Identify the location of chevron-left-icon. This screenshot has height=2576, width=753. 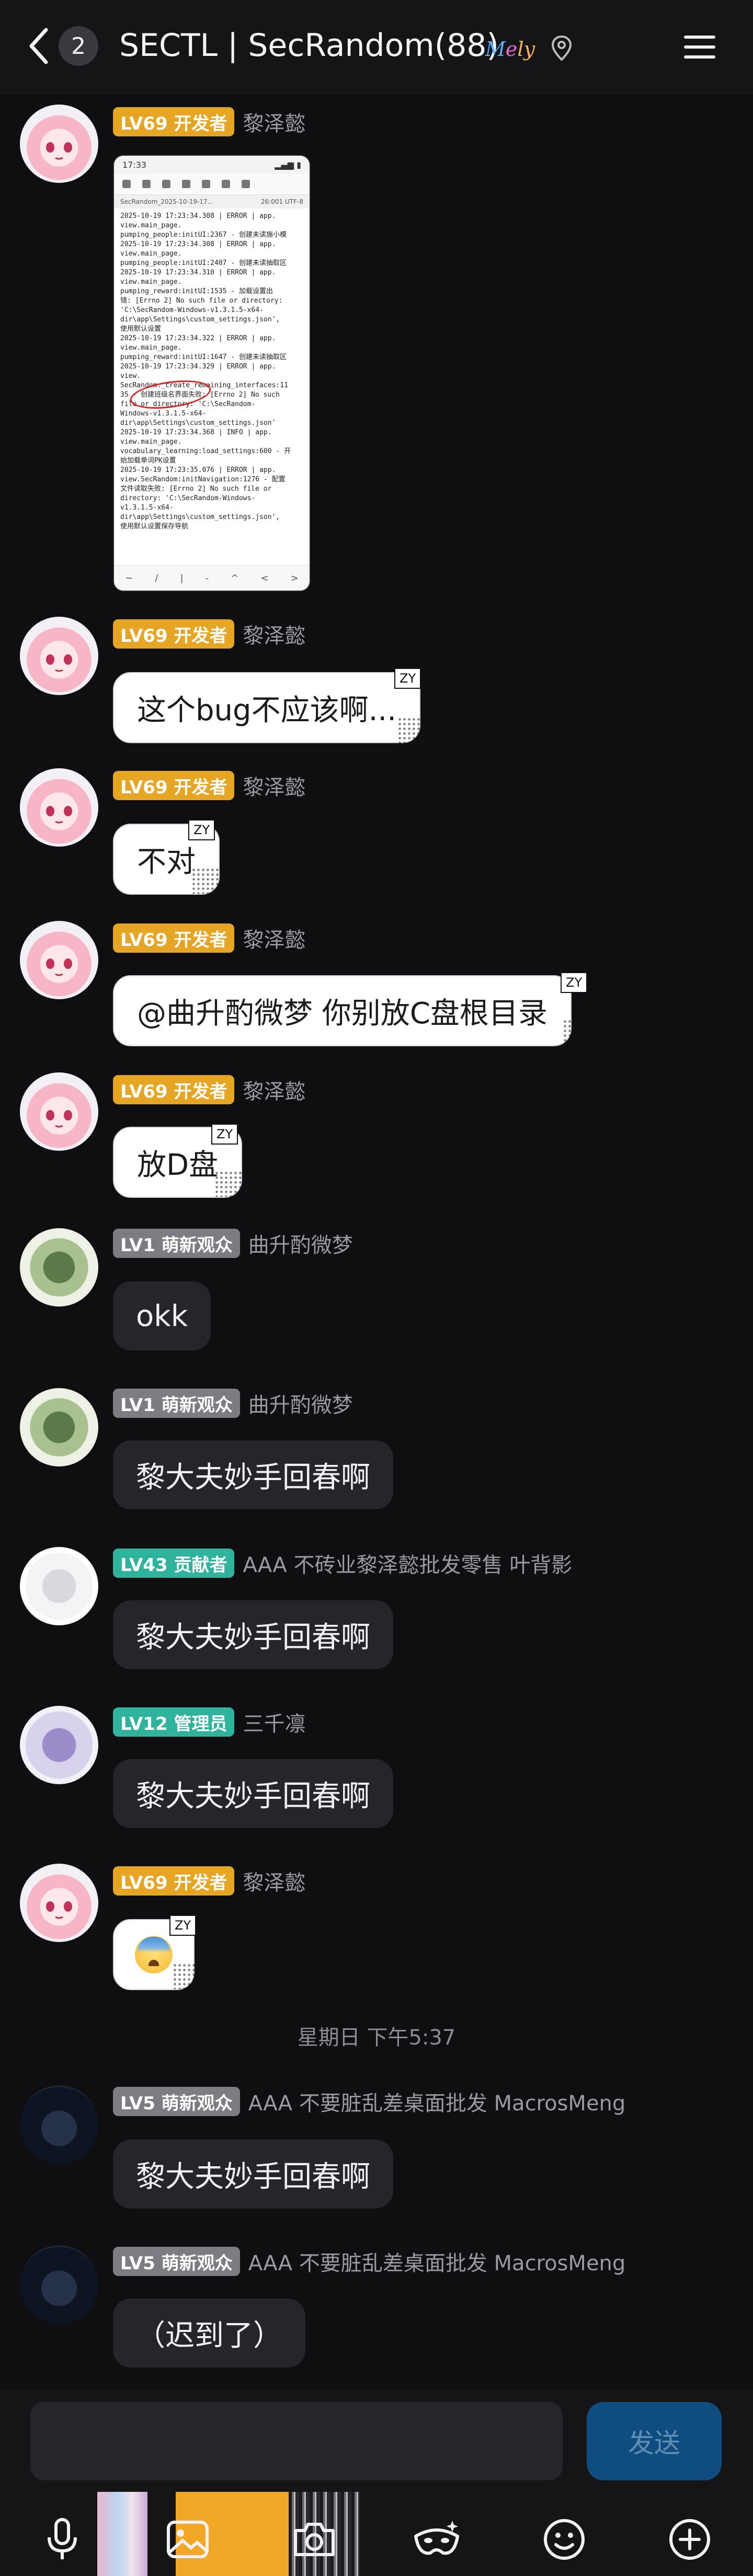
(39, 46).